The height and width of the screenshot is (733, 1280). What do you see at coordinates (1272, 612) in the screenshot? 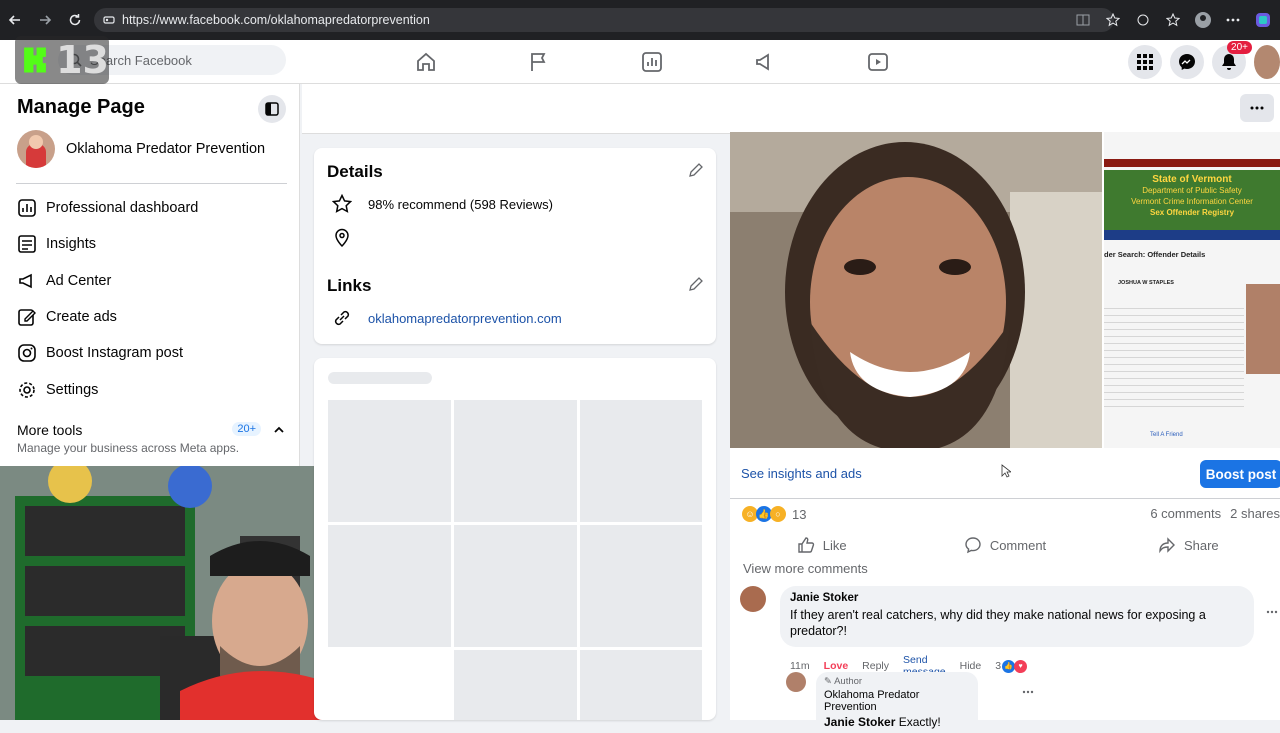
I see `comment-more-icon` at bounding box center [1272, 612].